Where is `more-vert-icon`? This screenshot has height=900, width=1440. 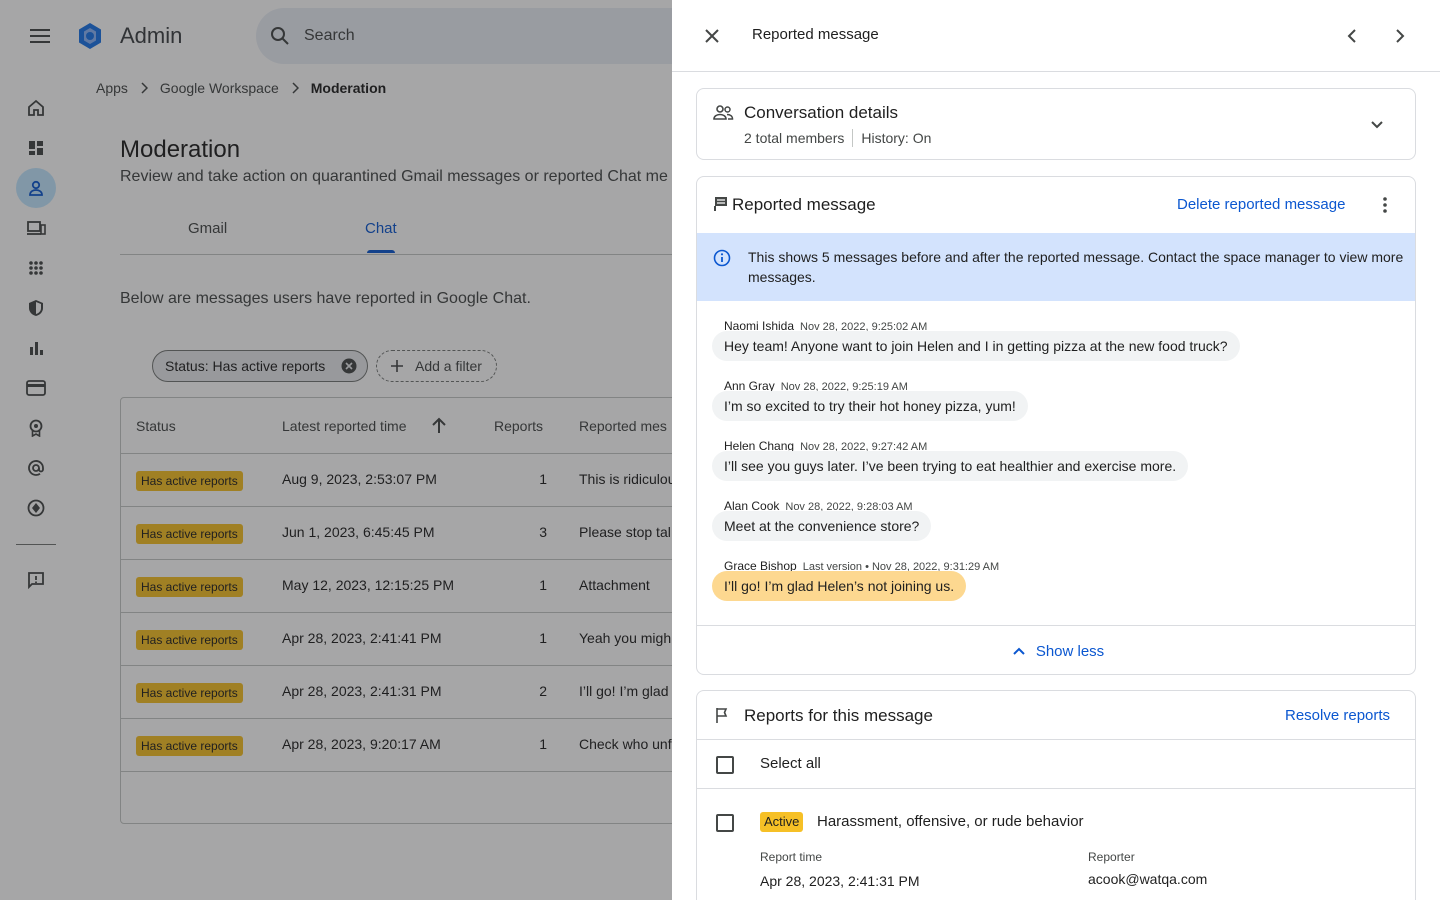
more-vert-icon is located at coordinates (1385, 205).